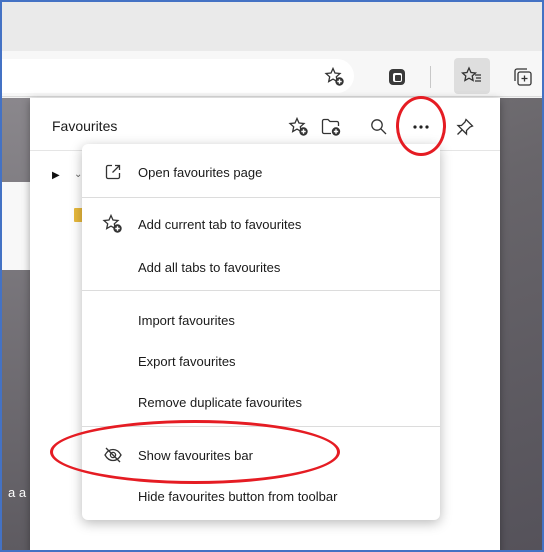 This screenshot has width=544, height=552. Describe the element at coordinates (220, 224) in the screenshot. I see `menu-item-label: Add current tab to favourites` at that location.